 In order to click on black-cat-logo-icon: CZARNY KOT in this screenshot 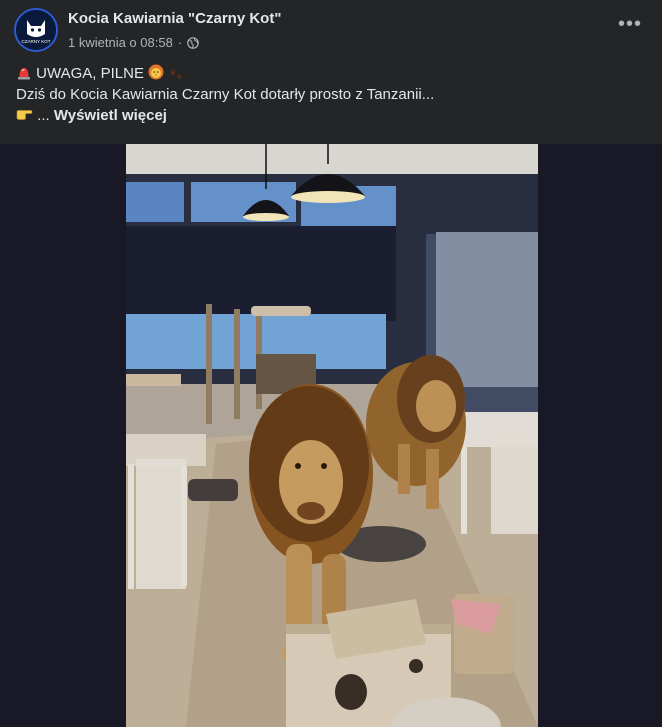, I will do `click(36, 30)`.